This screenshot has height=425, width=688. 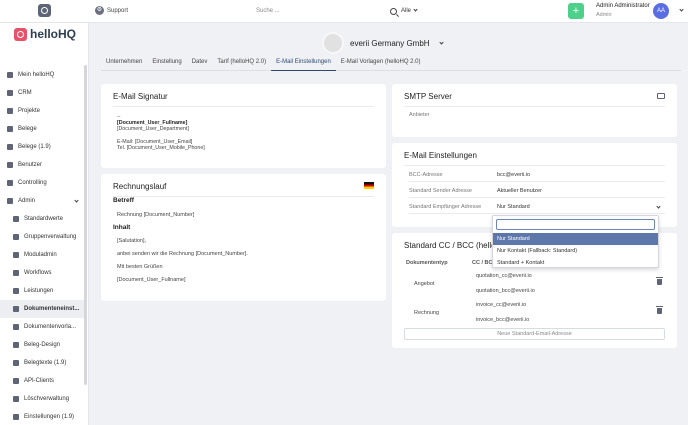 I want to click on inhalt-signoff: [Document_User_Fullname], so click(x=151, y=280).